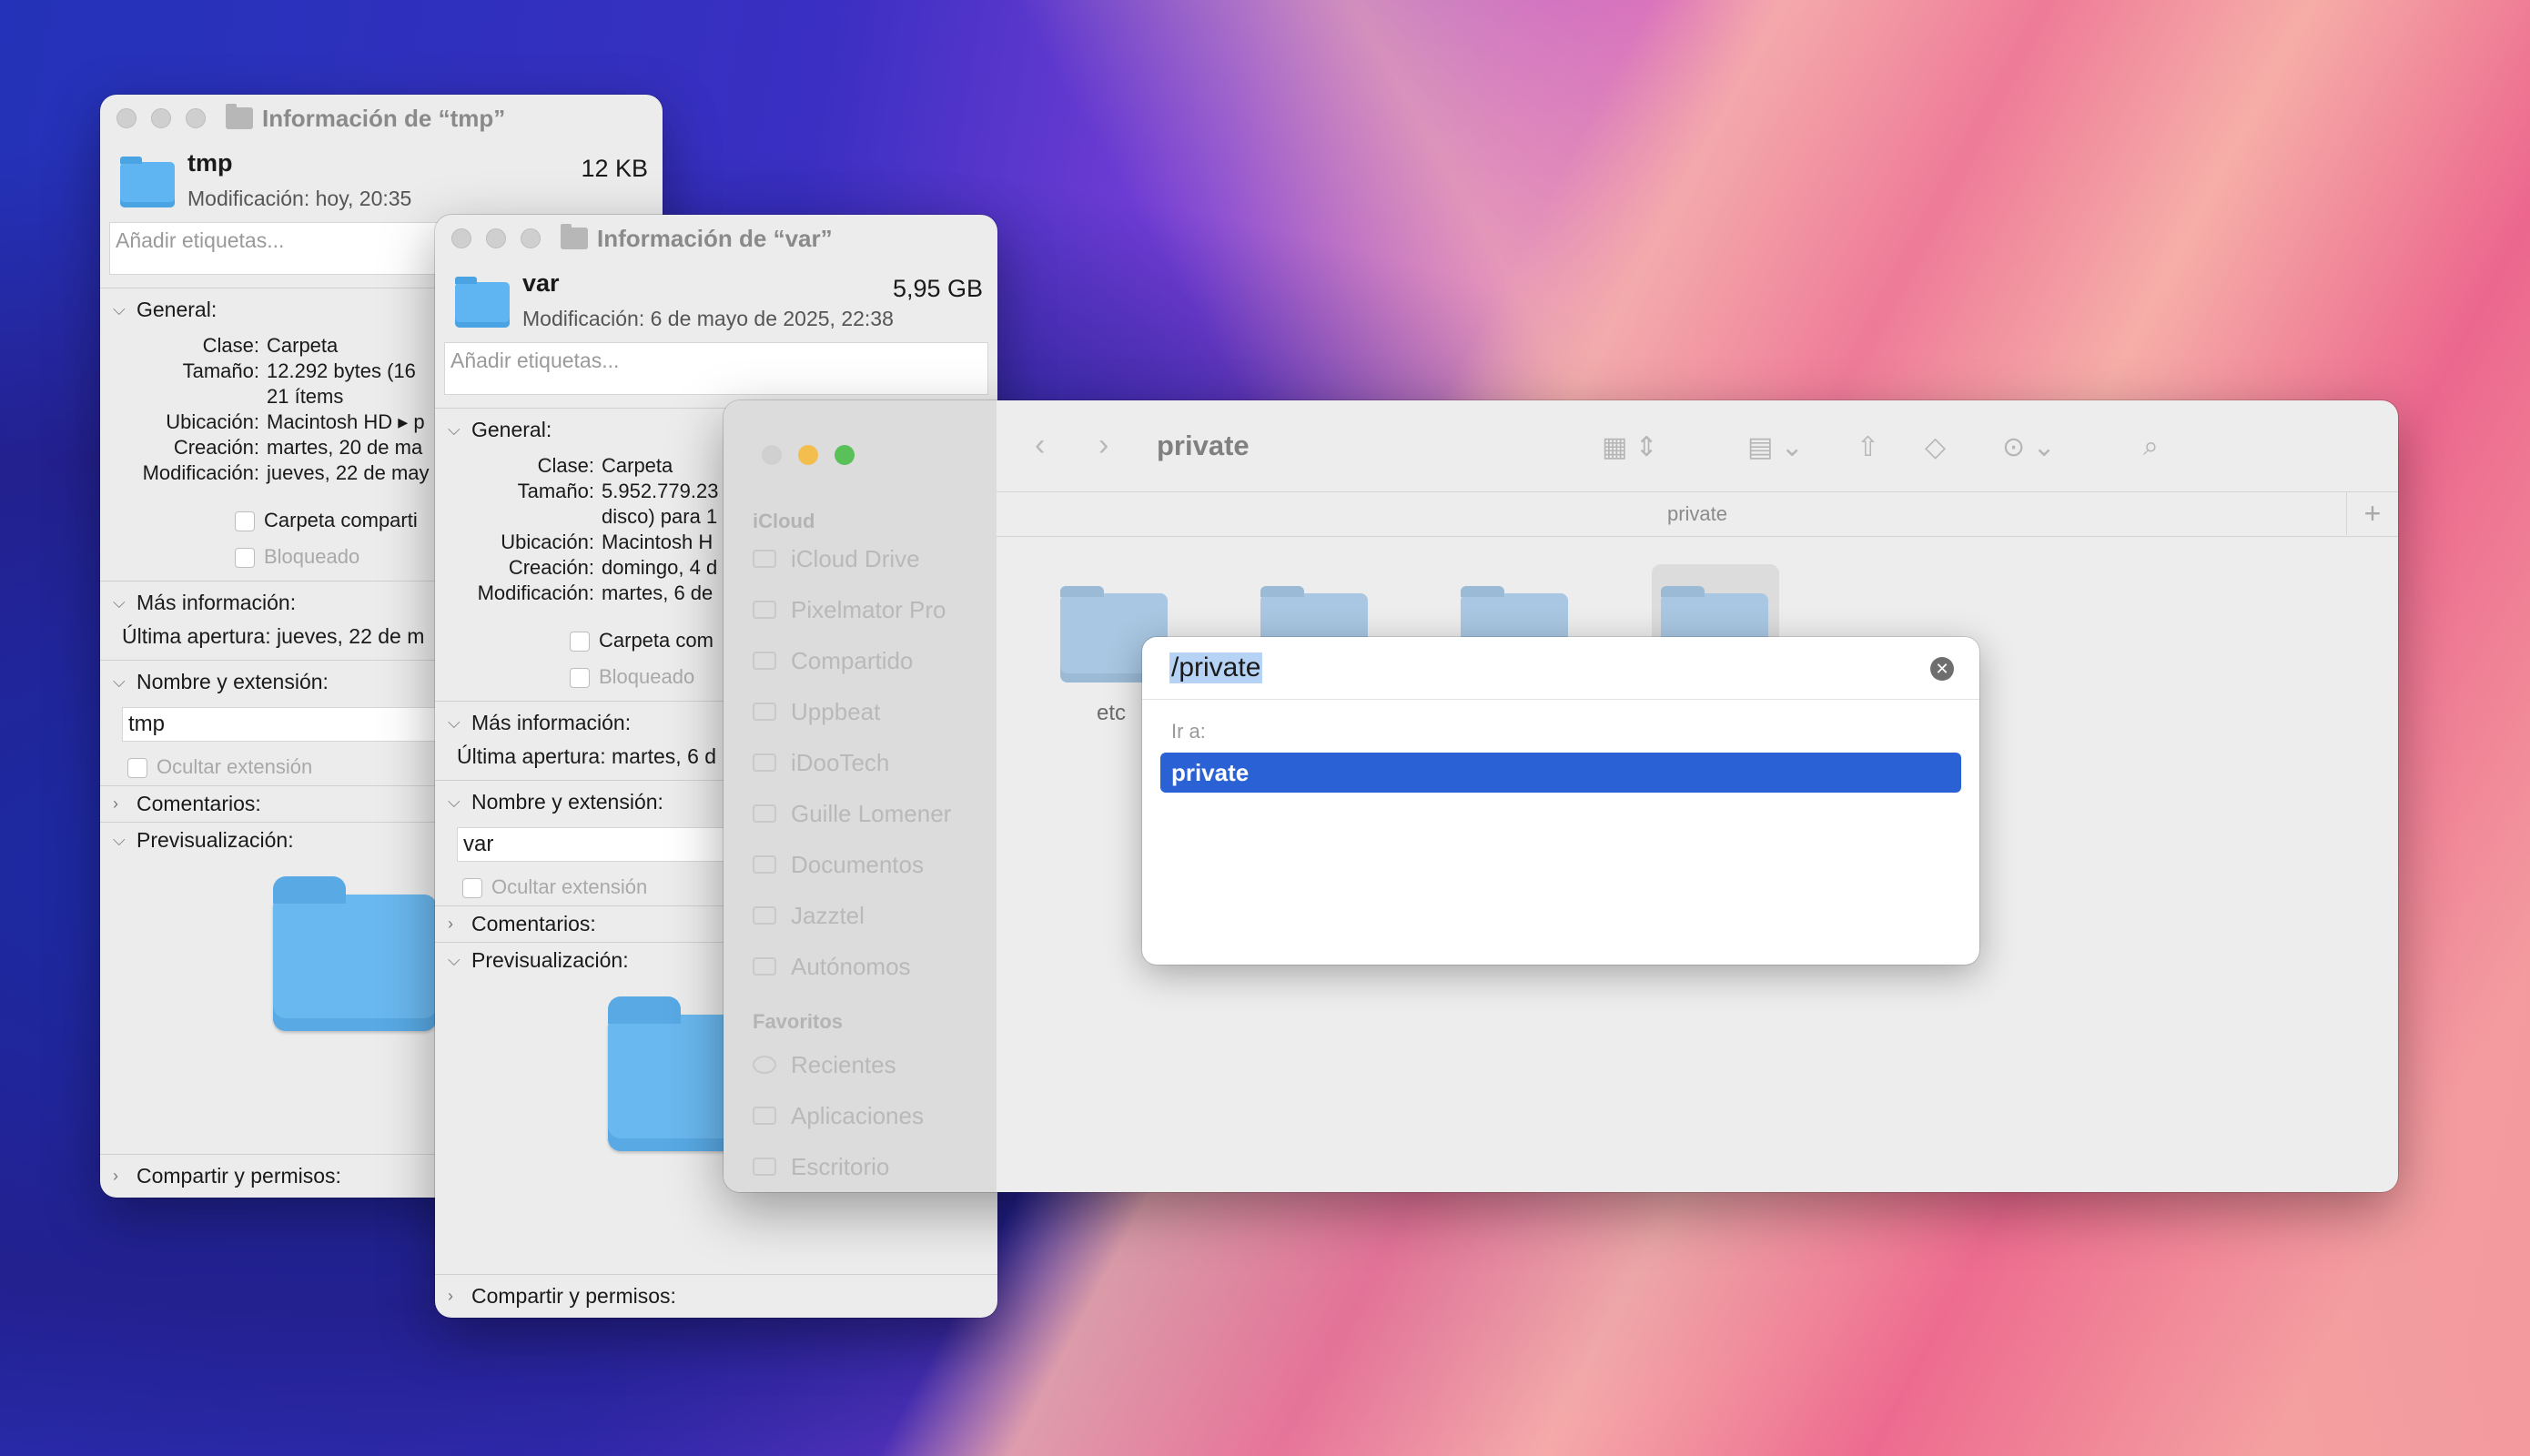 Image resolution: width=2530 pixels, height=1456 pixels. What do you see at coordinates (860, 609) in the screenshot?
I see `sidebar-item: Pixelmator Pro` at bounding box center [860, 609].